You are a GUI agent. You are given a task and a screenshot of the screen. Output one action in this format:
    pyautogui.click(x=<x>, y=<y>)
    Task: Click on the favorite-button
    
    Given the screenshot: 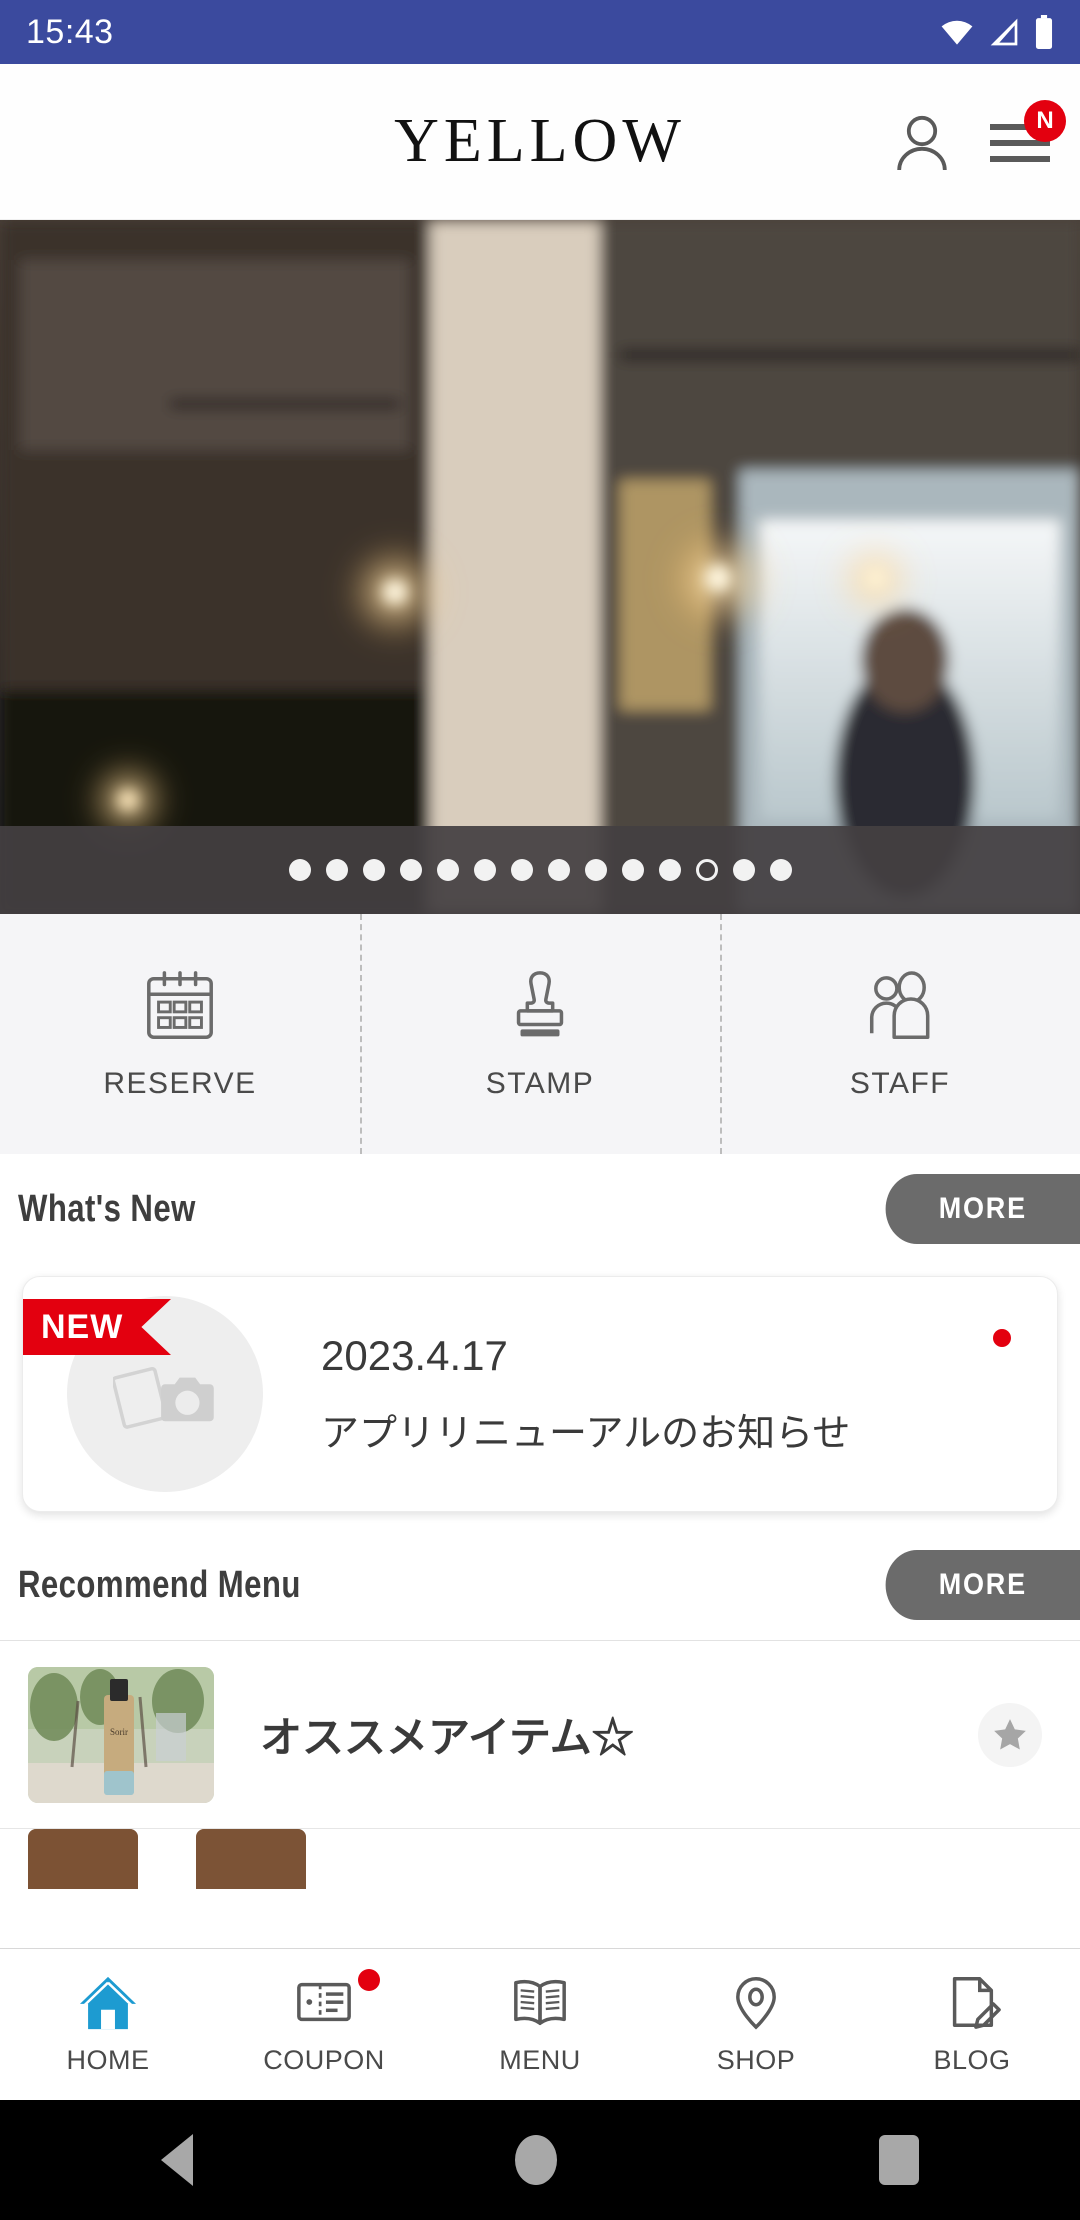 What is the action you would take?
    pyautogui.click(x=1010, y=1734)
    